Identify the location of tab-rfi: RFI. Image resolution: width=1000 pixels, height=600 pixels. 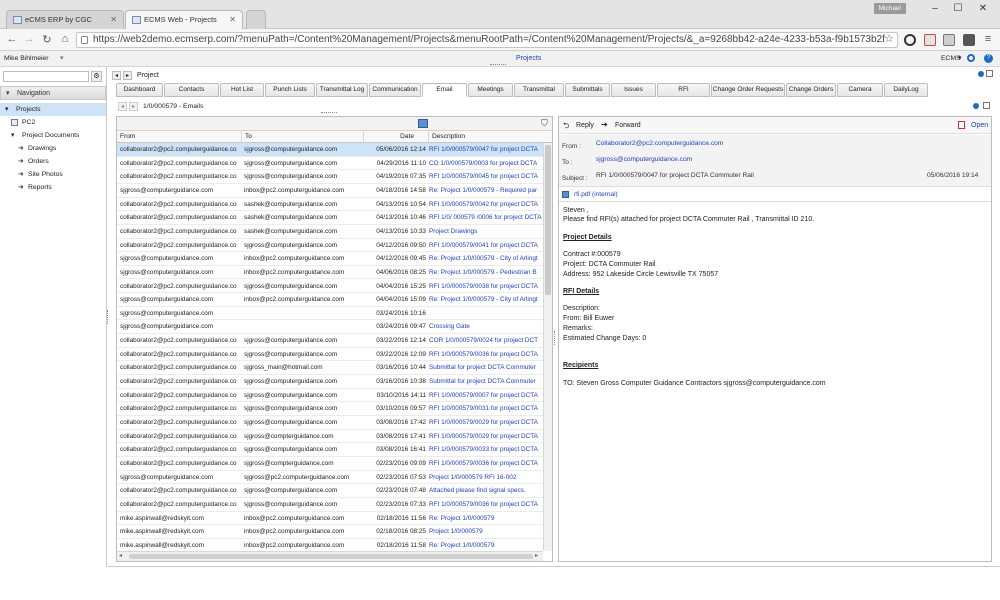
(683, 90).